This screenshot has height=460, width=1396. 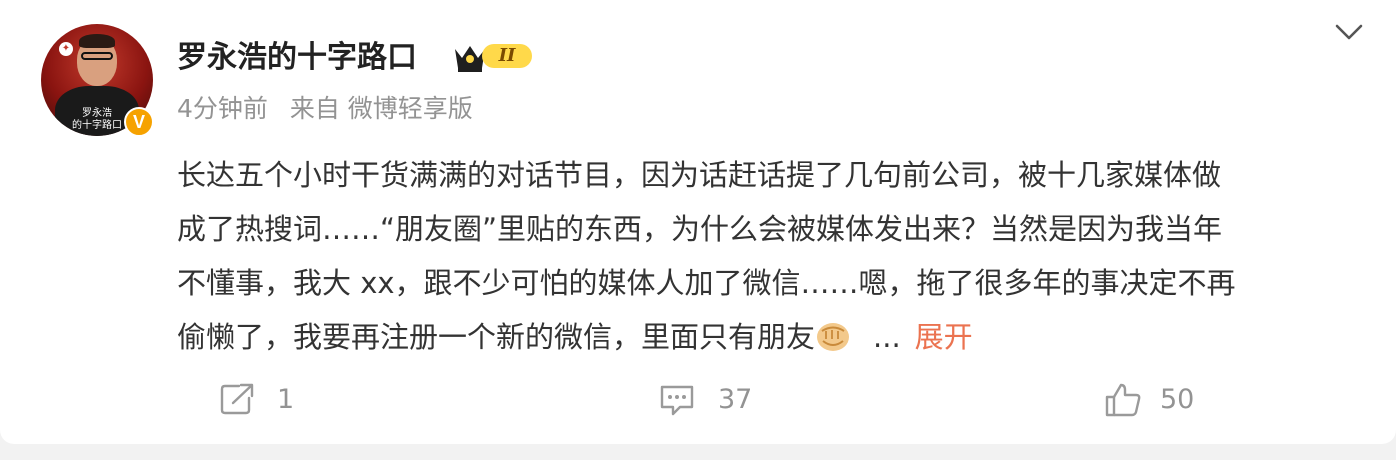 I want to click on share-icon, so click(x=237, y=399).